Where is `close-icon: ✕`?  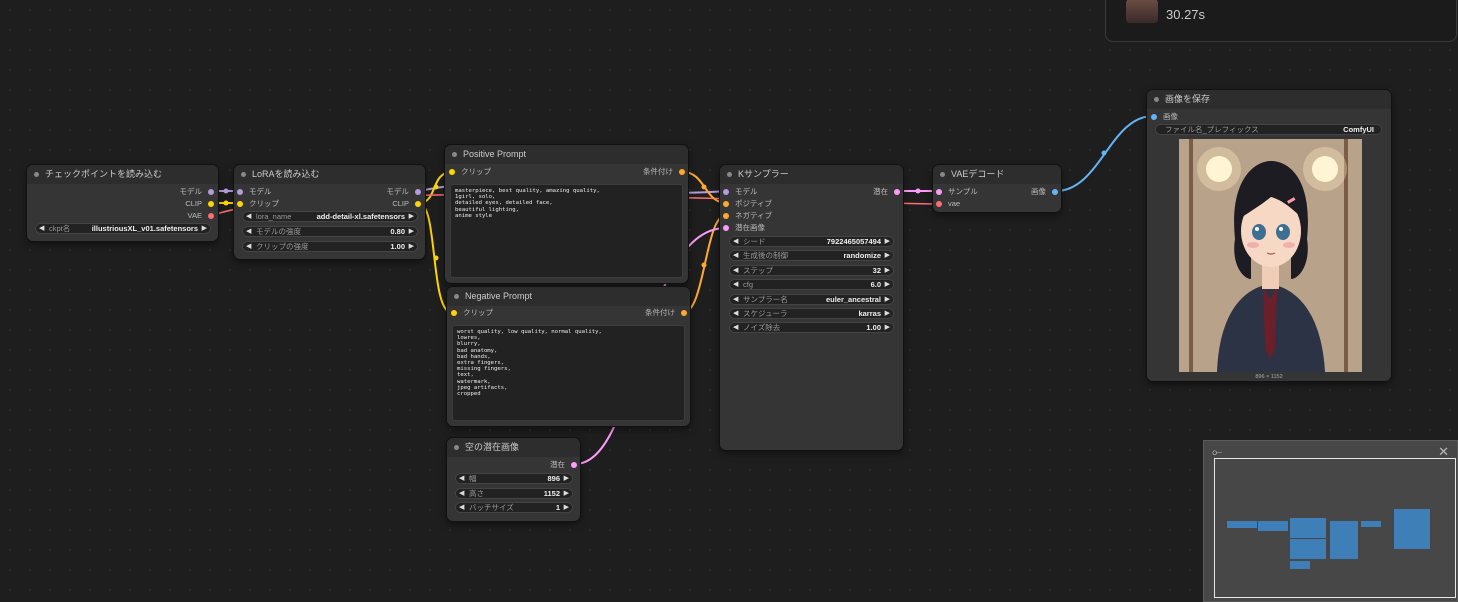
close-icon: ✕ is located at coordinates (1443, 451).